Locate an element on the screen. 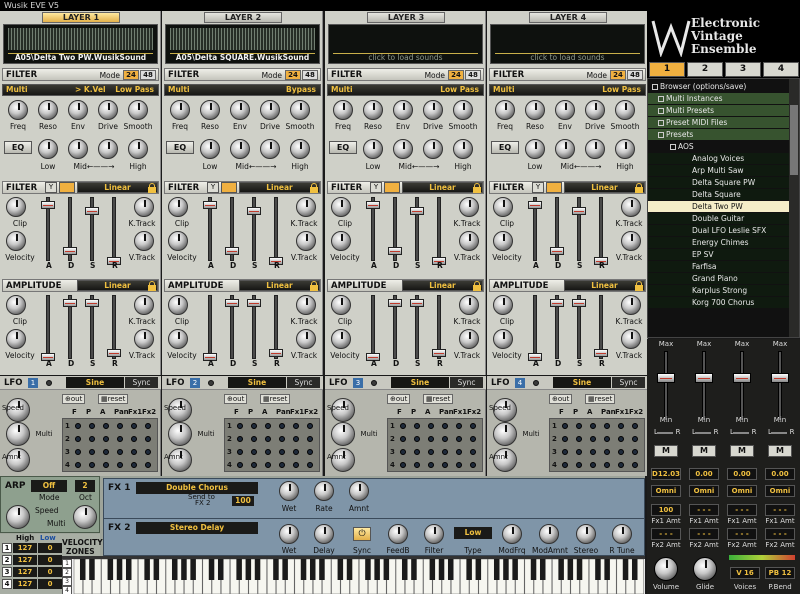 The width and height of the screenshot is (800, 594). mixer-fader-handle is located at coordinates (666, 378).